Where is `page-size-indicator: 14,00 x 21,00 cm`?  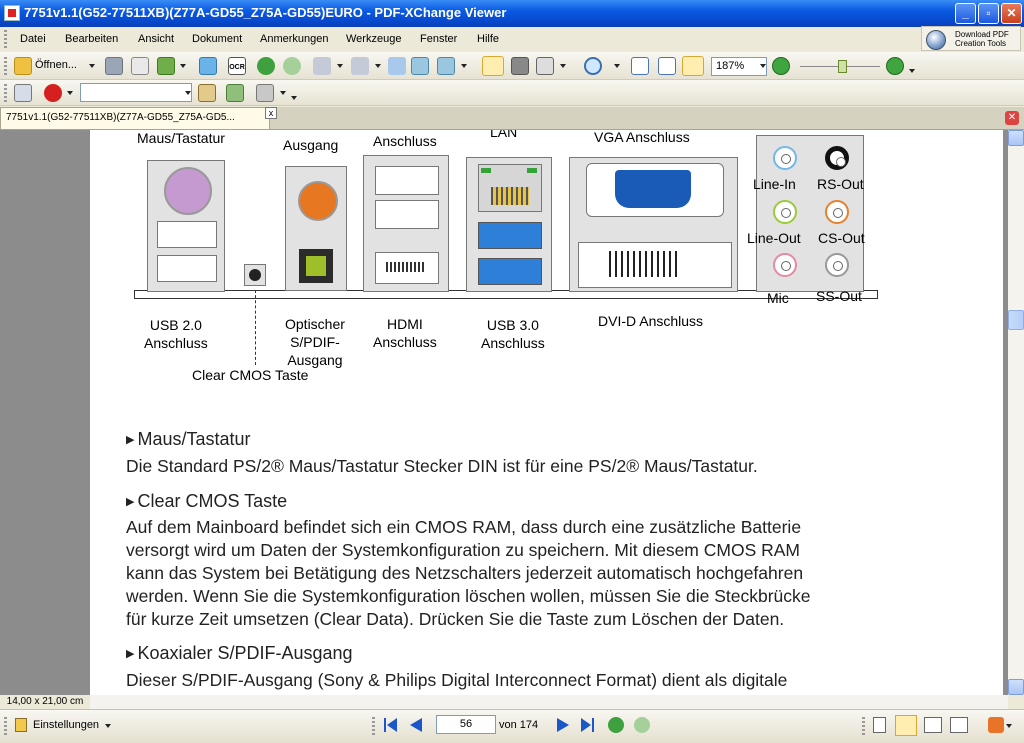
page-size-indicator: 14,00 x 21,00 cm is located at coordinates (45, 702).